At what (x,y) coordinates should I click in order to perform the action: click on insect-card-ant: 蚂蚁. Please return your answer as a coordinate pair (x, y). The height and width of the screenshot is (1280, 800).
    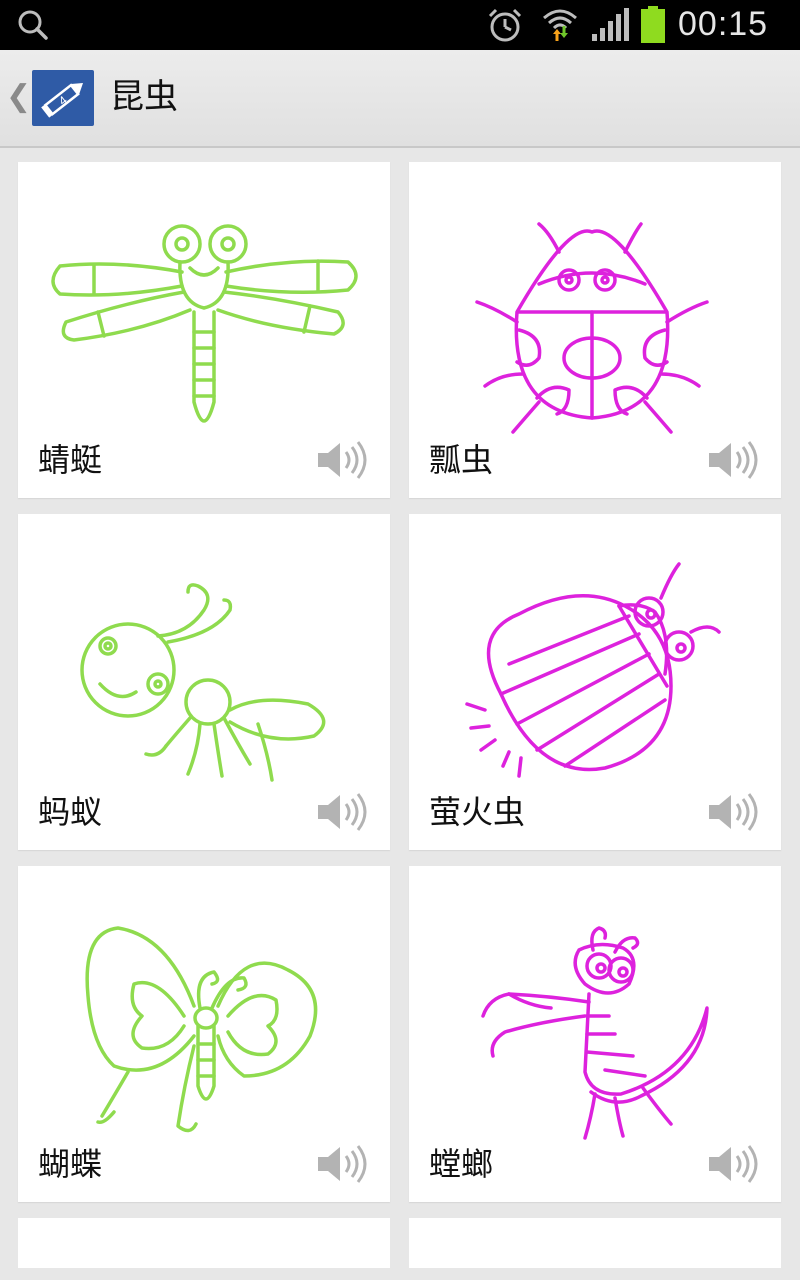
    Looking at the image, I should click on (204, 682).